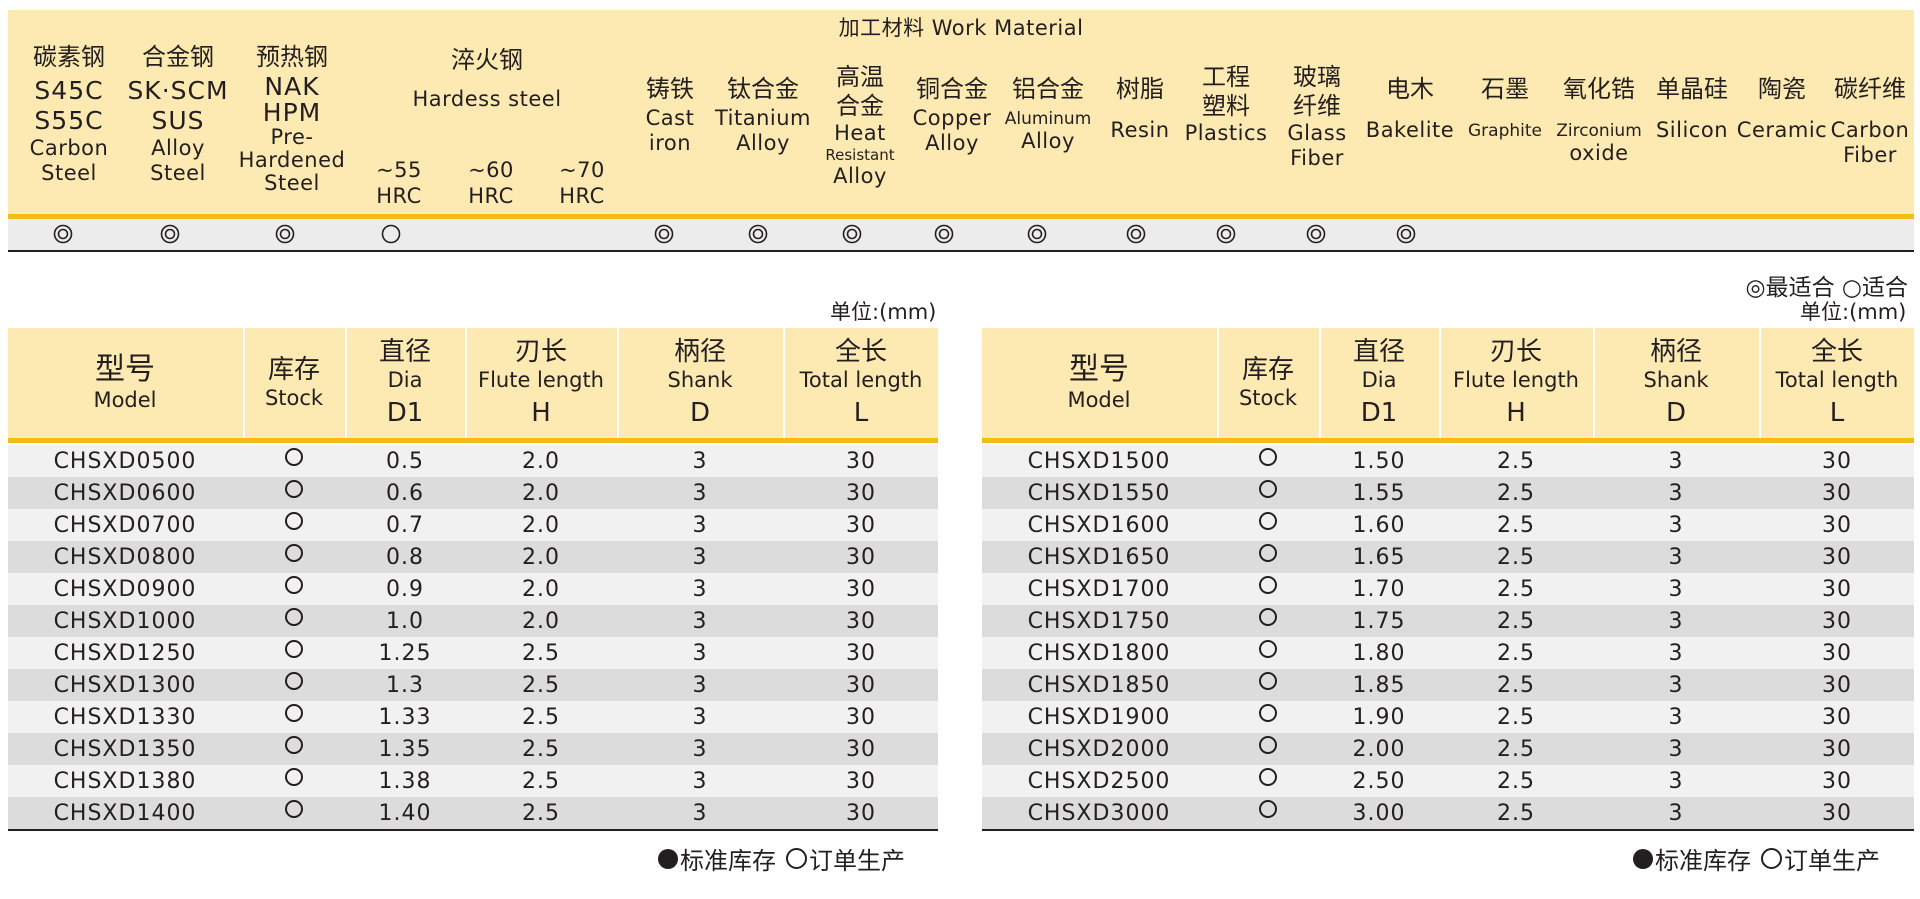  Describe the element at coordinates (541, 525) in the screenshot. I see `flute-cell: 2.0` at that location.